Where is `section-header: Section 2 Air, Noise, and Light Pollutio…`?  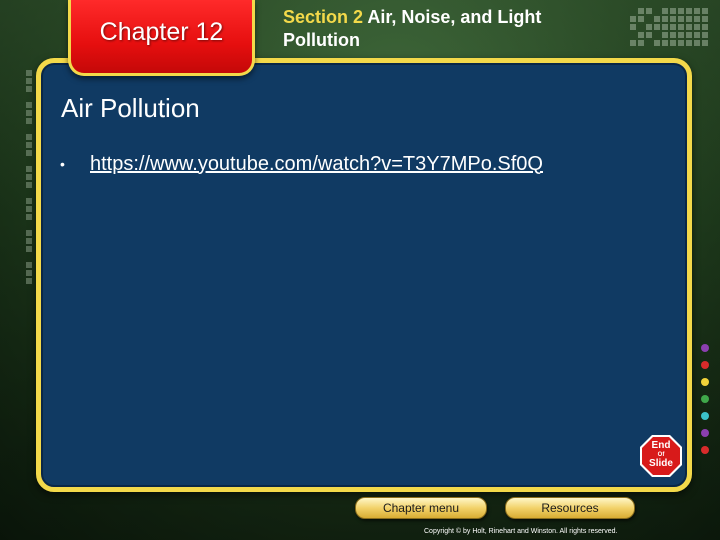
section-header: Section 2 Air, Noise, and Light Pollutio… is located at coordinates (448, 29).